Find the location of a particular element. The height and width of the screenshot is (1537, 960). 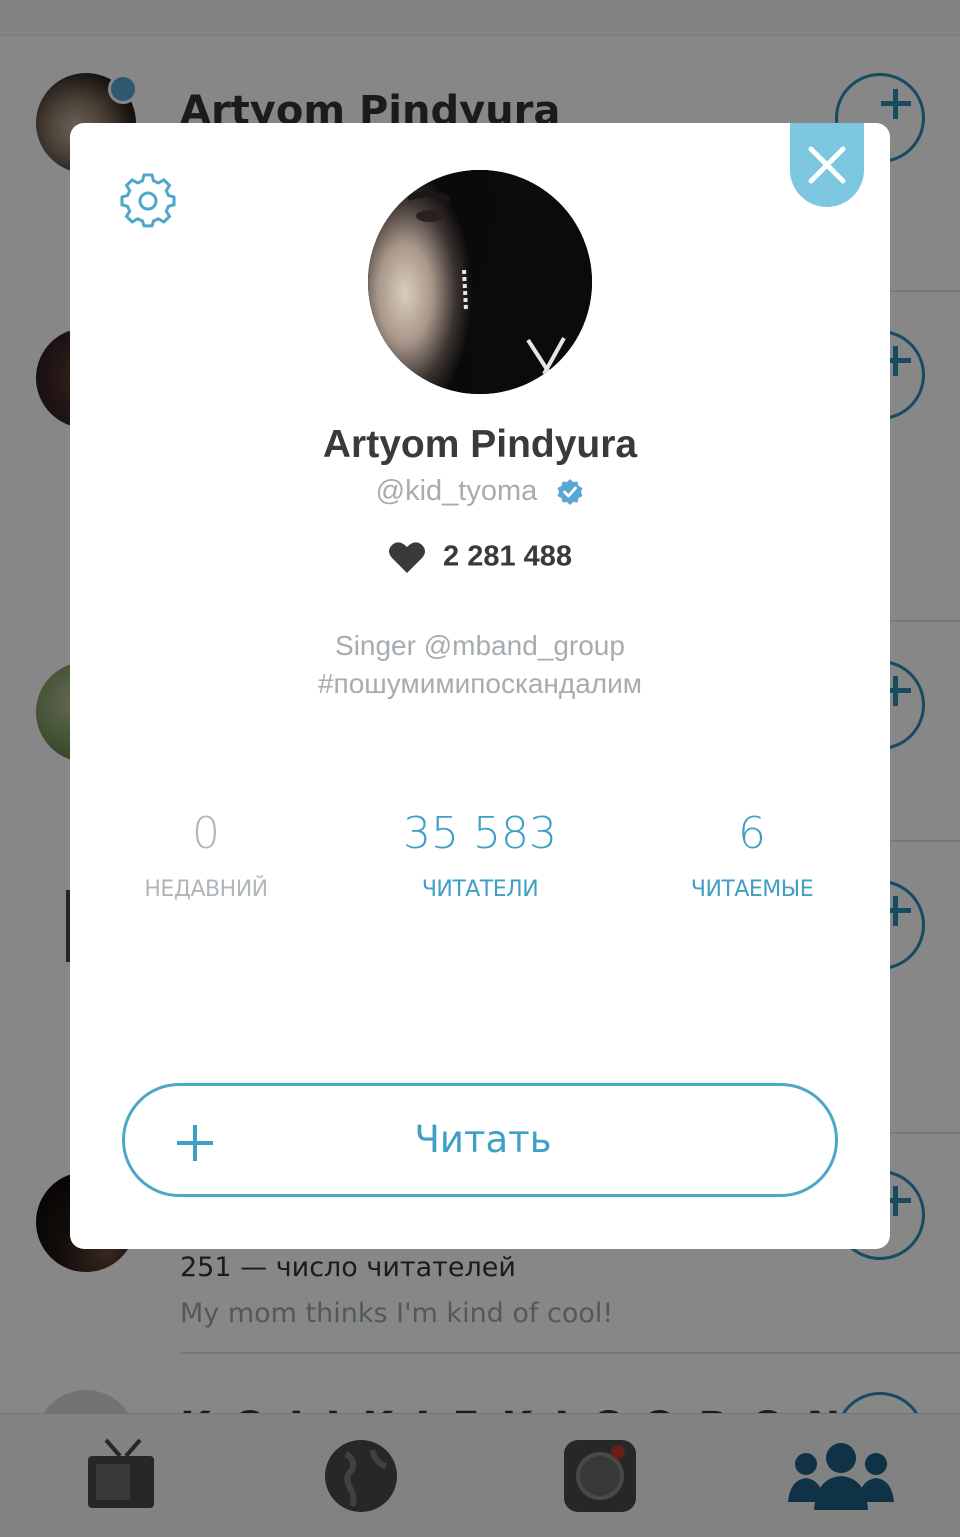

stat-following: 6 ЧИТАЕМЫЕ is located at coordinates (752, 855).